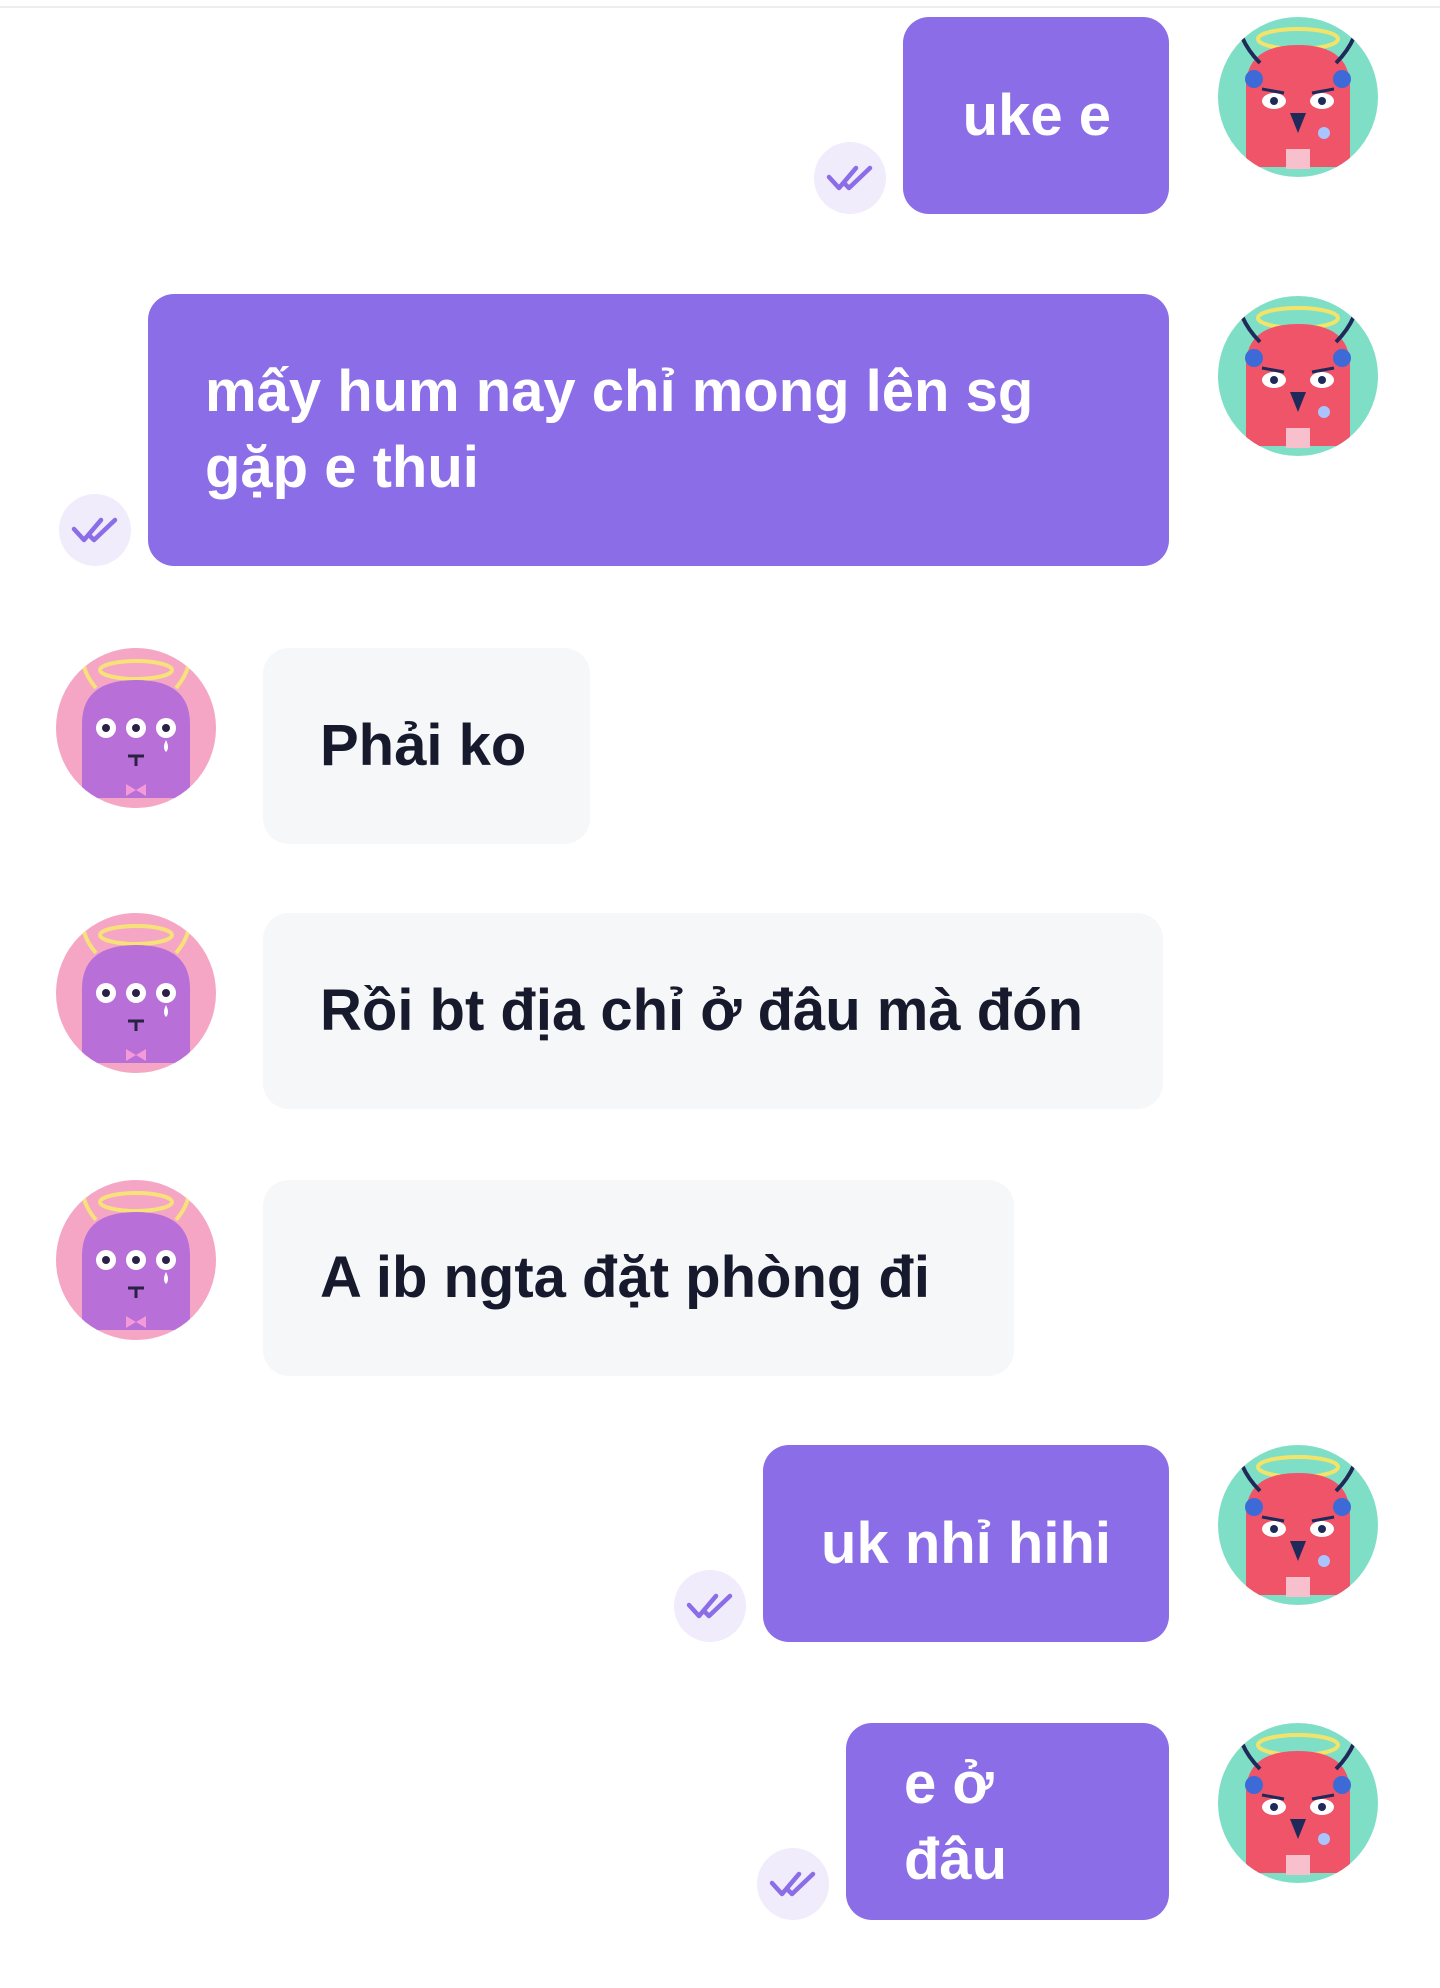  Describe the element at coordinates (658, 430) in the screenshot. I see `message-bubble: mấy hum nay chỉ mong lên sg gặp e thui` at that location.